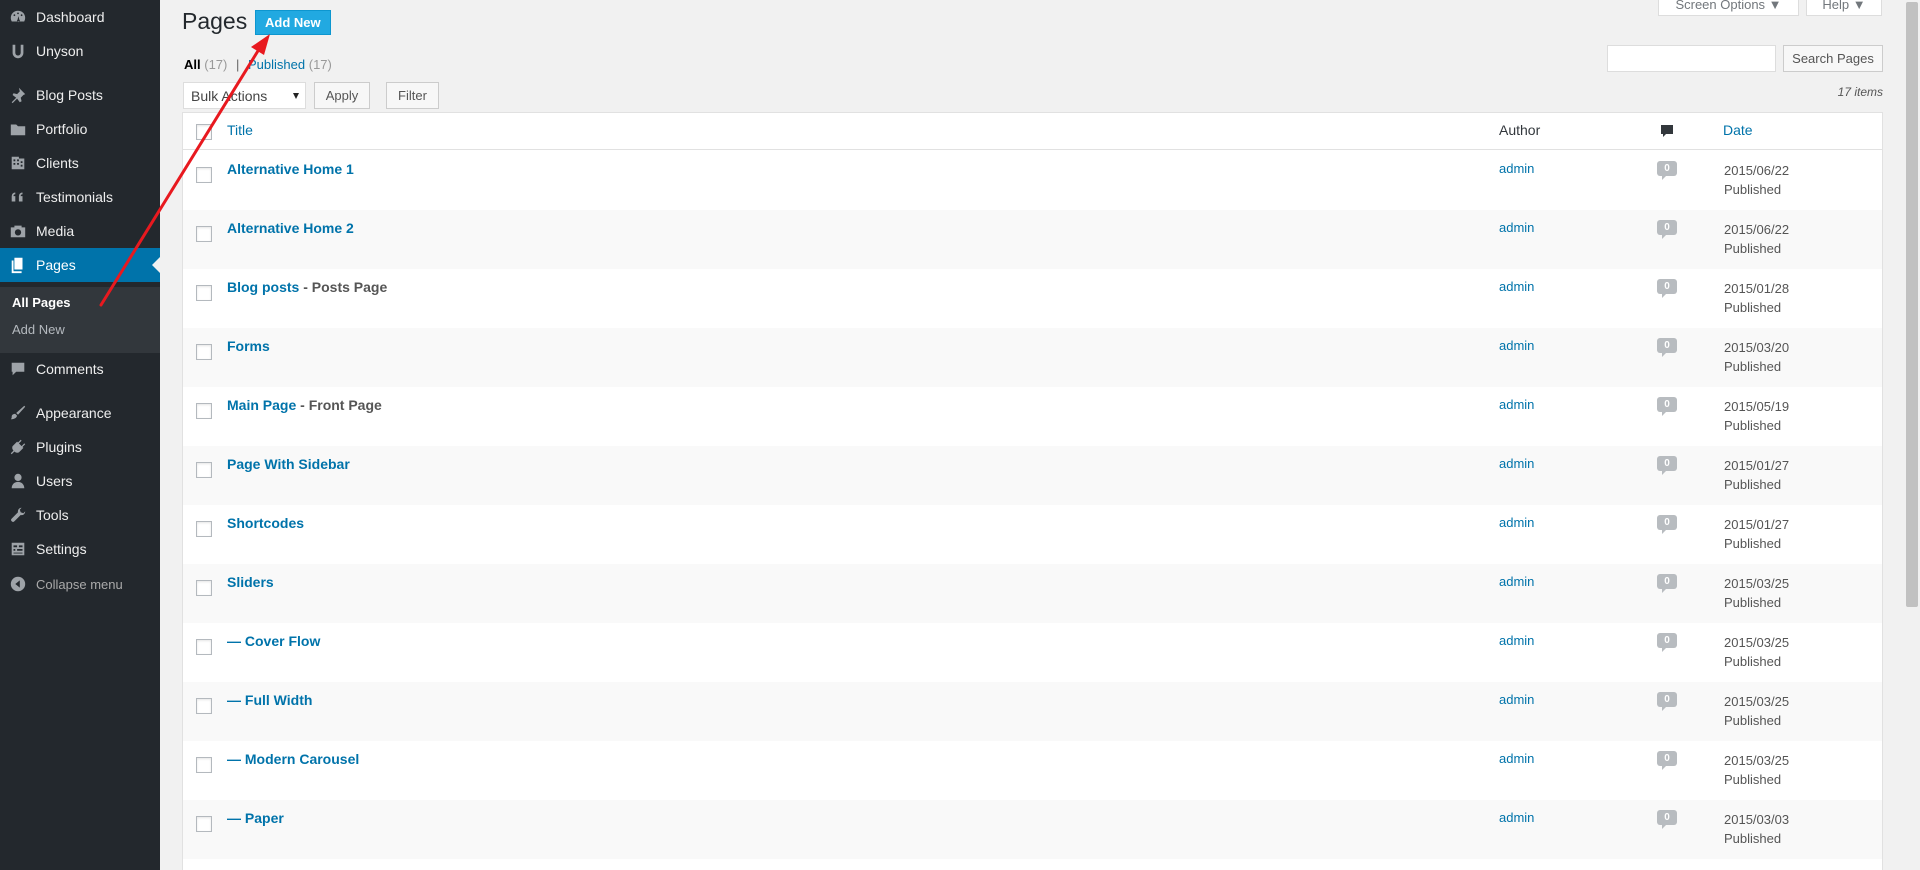  I want to click on row-title-link: Sliders, so click(250, 582).